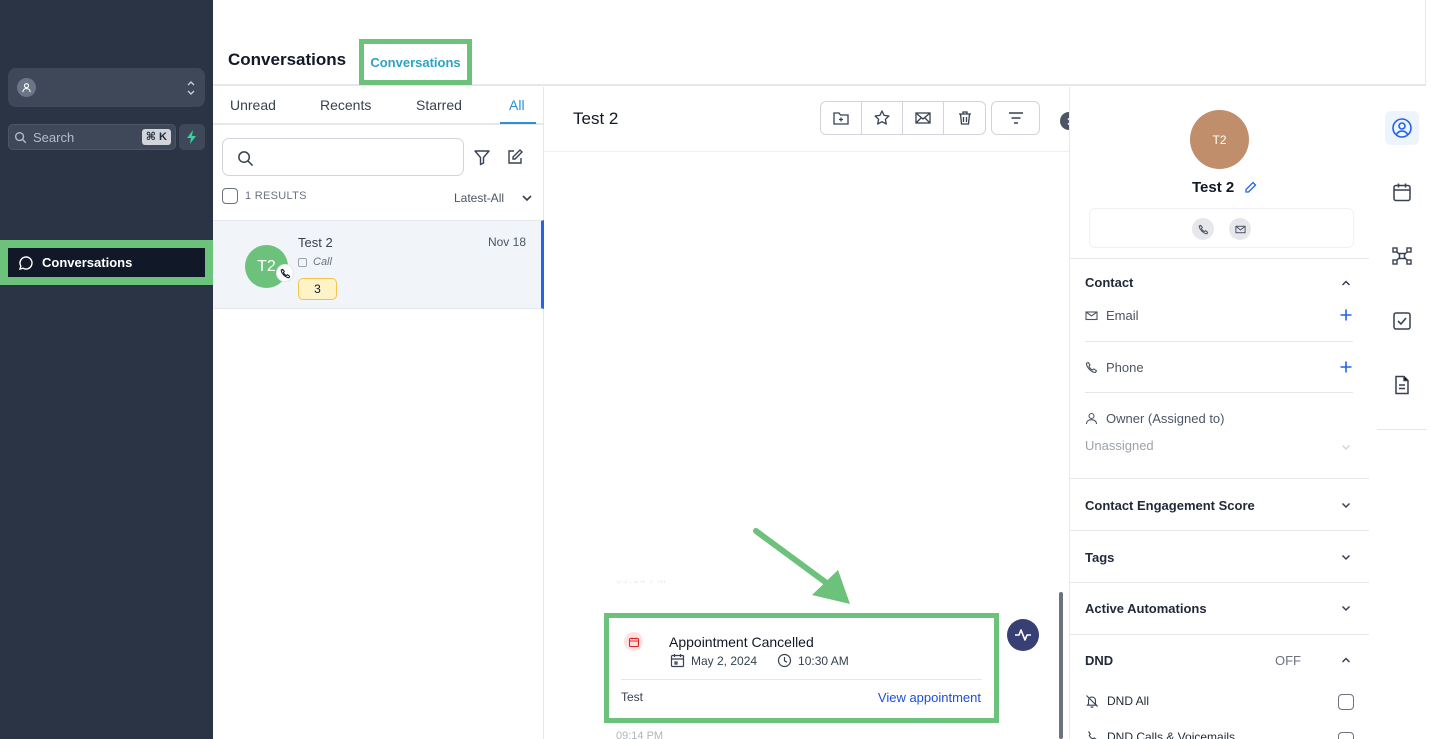 Image resolution: width=1431 pixels, height=739 pixels. Describe the element at coordinates (20, 137) in the screenshot. I see `search-icon` at that location.